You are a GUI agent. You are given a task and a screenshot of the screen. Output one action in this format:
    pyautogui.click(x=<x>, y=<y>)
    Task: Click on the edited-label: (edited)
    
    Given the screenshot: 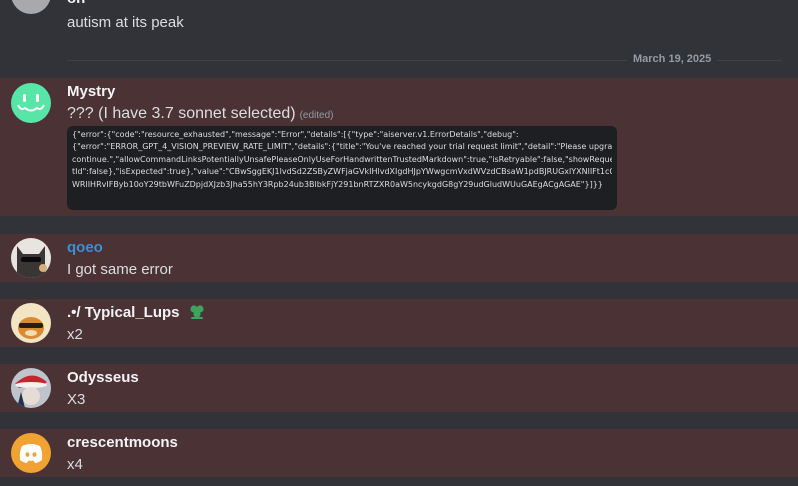 What is the action you would take?
    pyautogui.click(x=316, y=115)
    